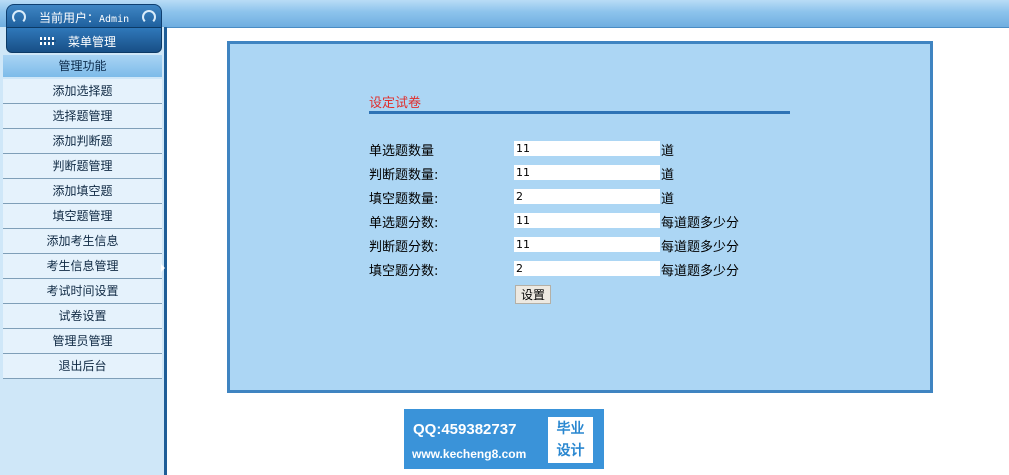 The height and width of the screenshot is (475, 1009). What do you see at coordinates (82, 191) in the screenshot?
I see `sidebar-item-add-fill: 添加填空题` at bounding box center [82, 191].